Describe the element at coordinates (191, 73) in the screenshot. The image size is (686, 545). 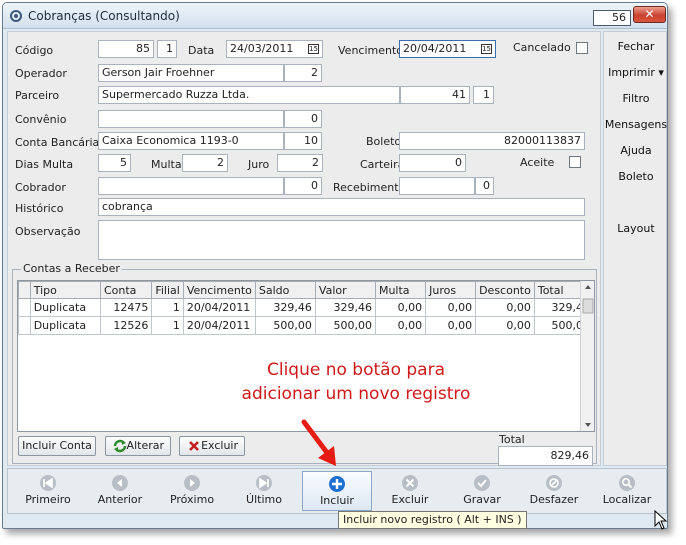
I see `operador-field: Gerson Jair Froehner` at that location.